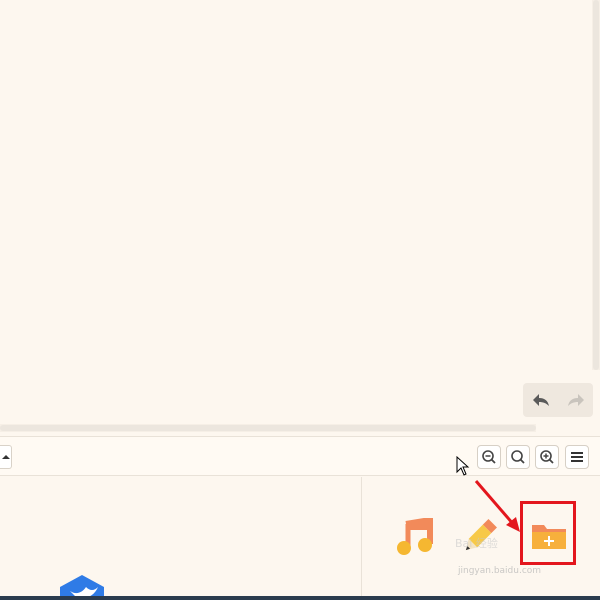  What do you see at coordinates (558, 400) in the screenshot?
I see `undo-redo-group` at bounding box center [558, 400].